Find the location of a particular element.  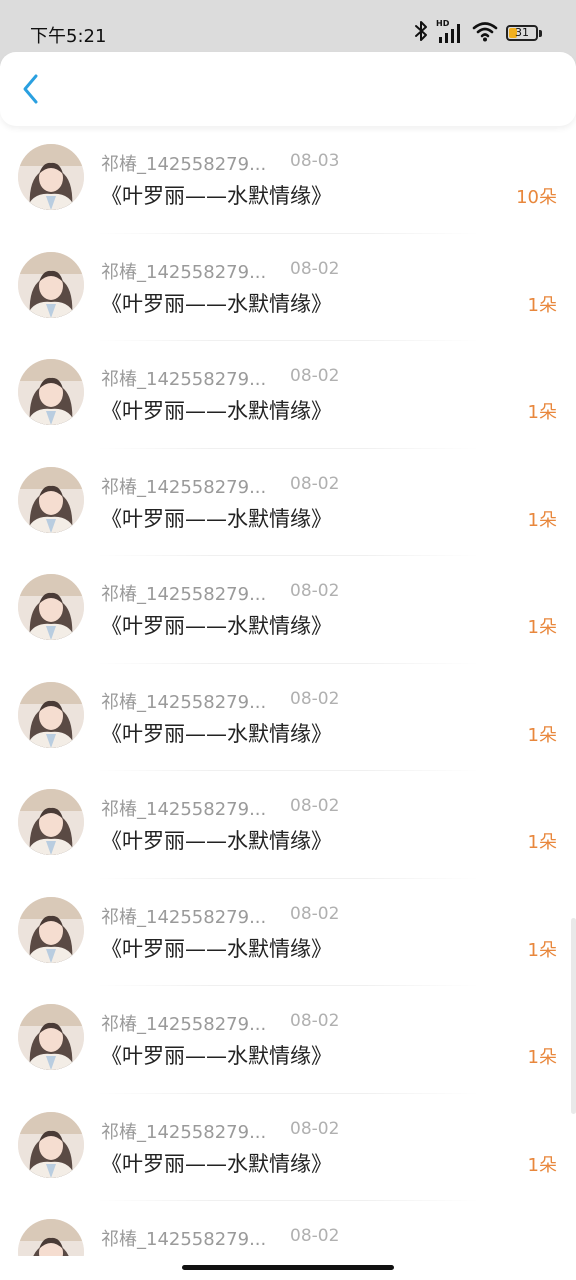

list-item: 祁椿_142558279... 08-03 《叶罗丽——水默情缘》 10朵 is located at coordinates (288, 180).